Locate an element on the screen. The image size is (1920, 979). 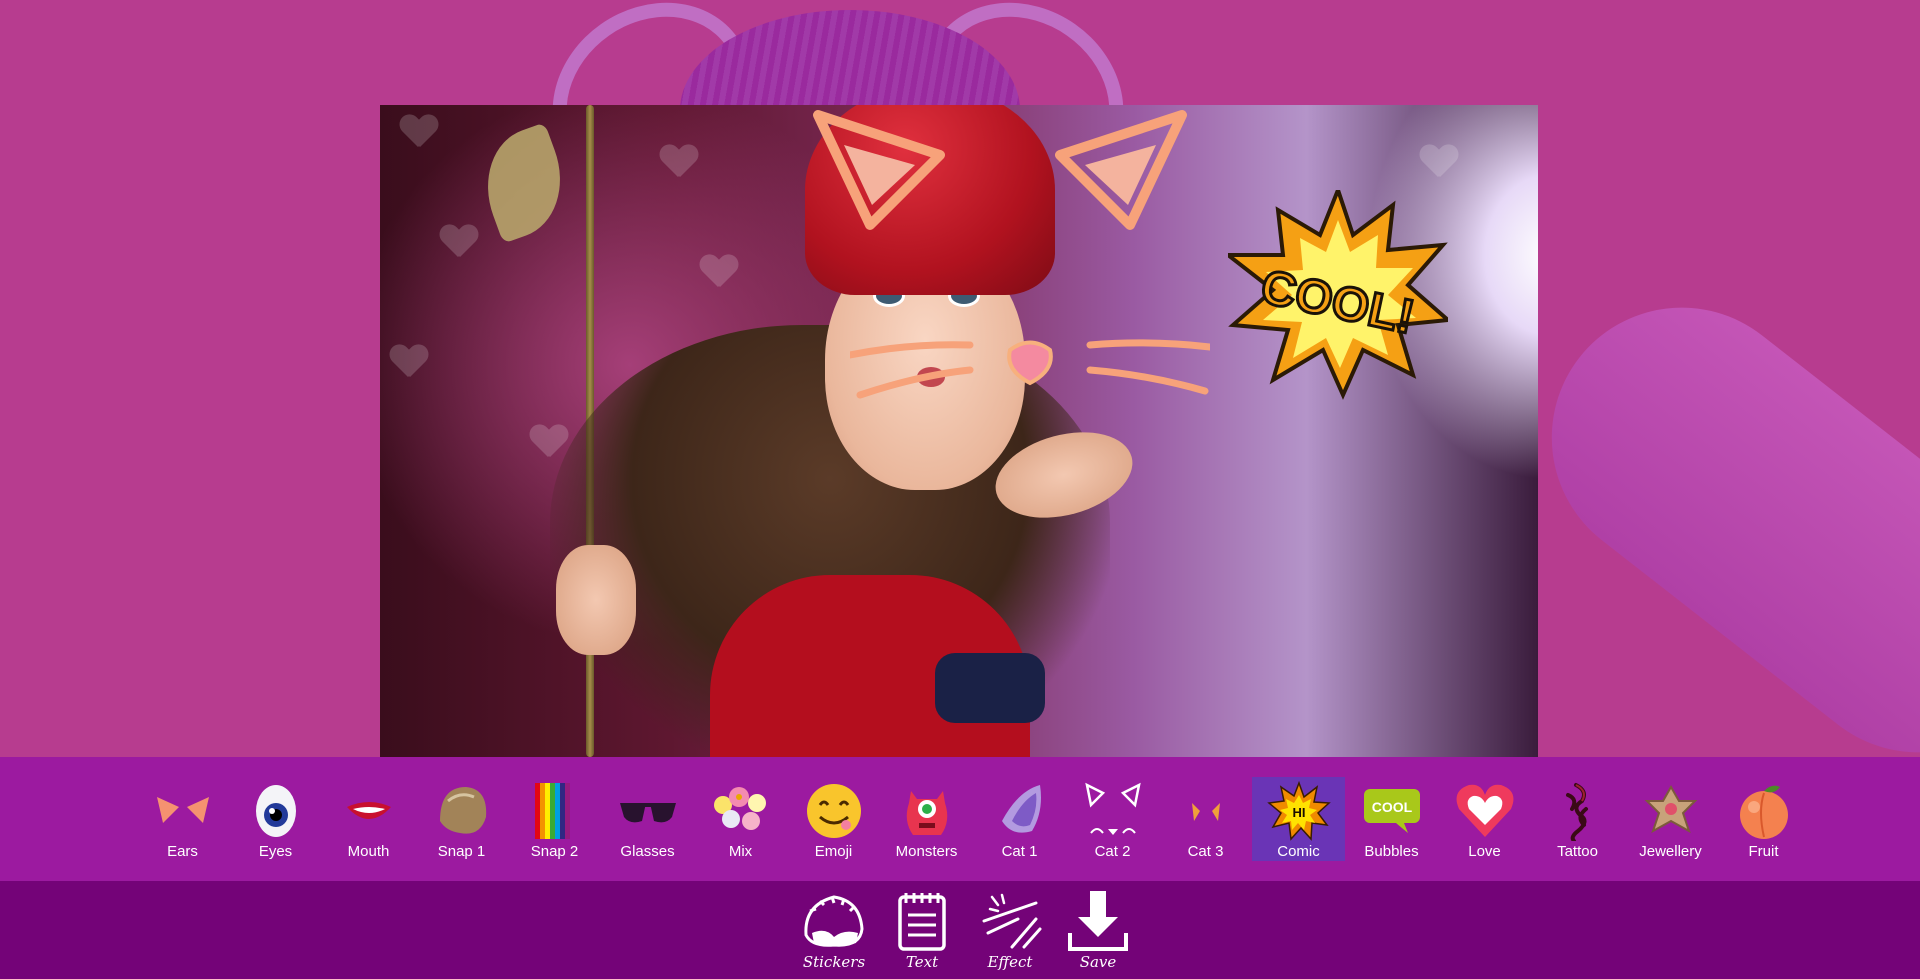
sticker-label: Comic is located at coordinates (1298, 851).